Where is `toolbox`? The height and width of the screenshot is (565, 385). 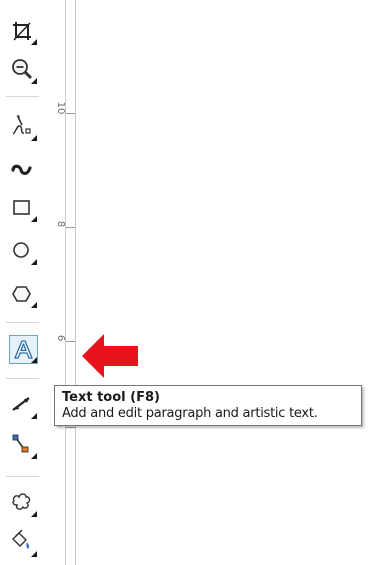 toolbox is located at coordinates (22, 282).